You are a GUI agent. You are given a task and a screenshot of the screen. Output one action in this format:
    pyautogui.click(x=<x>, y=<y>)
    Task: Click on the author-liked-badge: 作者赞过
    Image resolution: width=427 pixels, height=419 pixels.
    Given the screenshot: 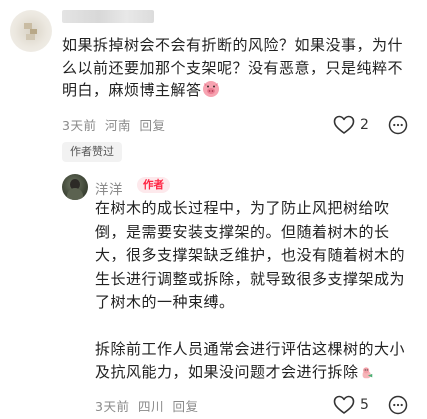 What is the action you would take?
    pyautogui.click(x=92, y=152)
    